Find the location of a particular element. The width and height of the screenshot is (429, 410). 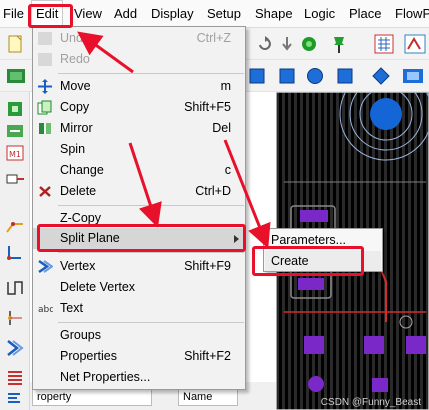

annotation-arrow-to-create is located at coordinates (247, 194).